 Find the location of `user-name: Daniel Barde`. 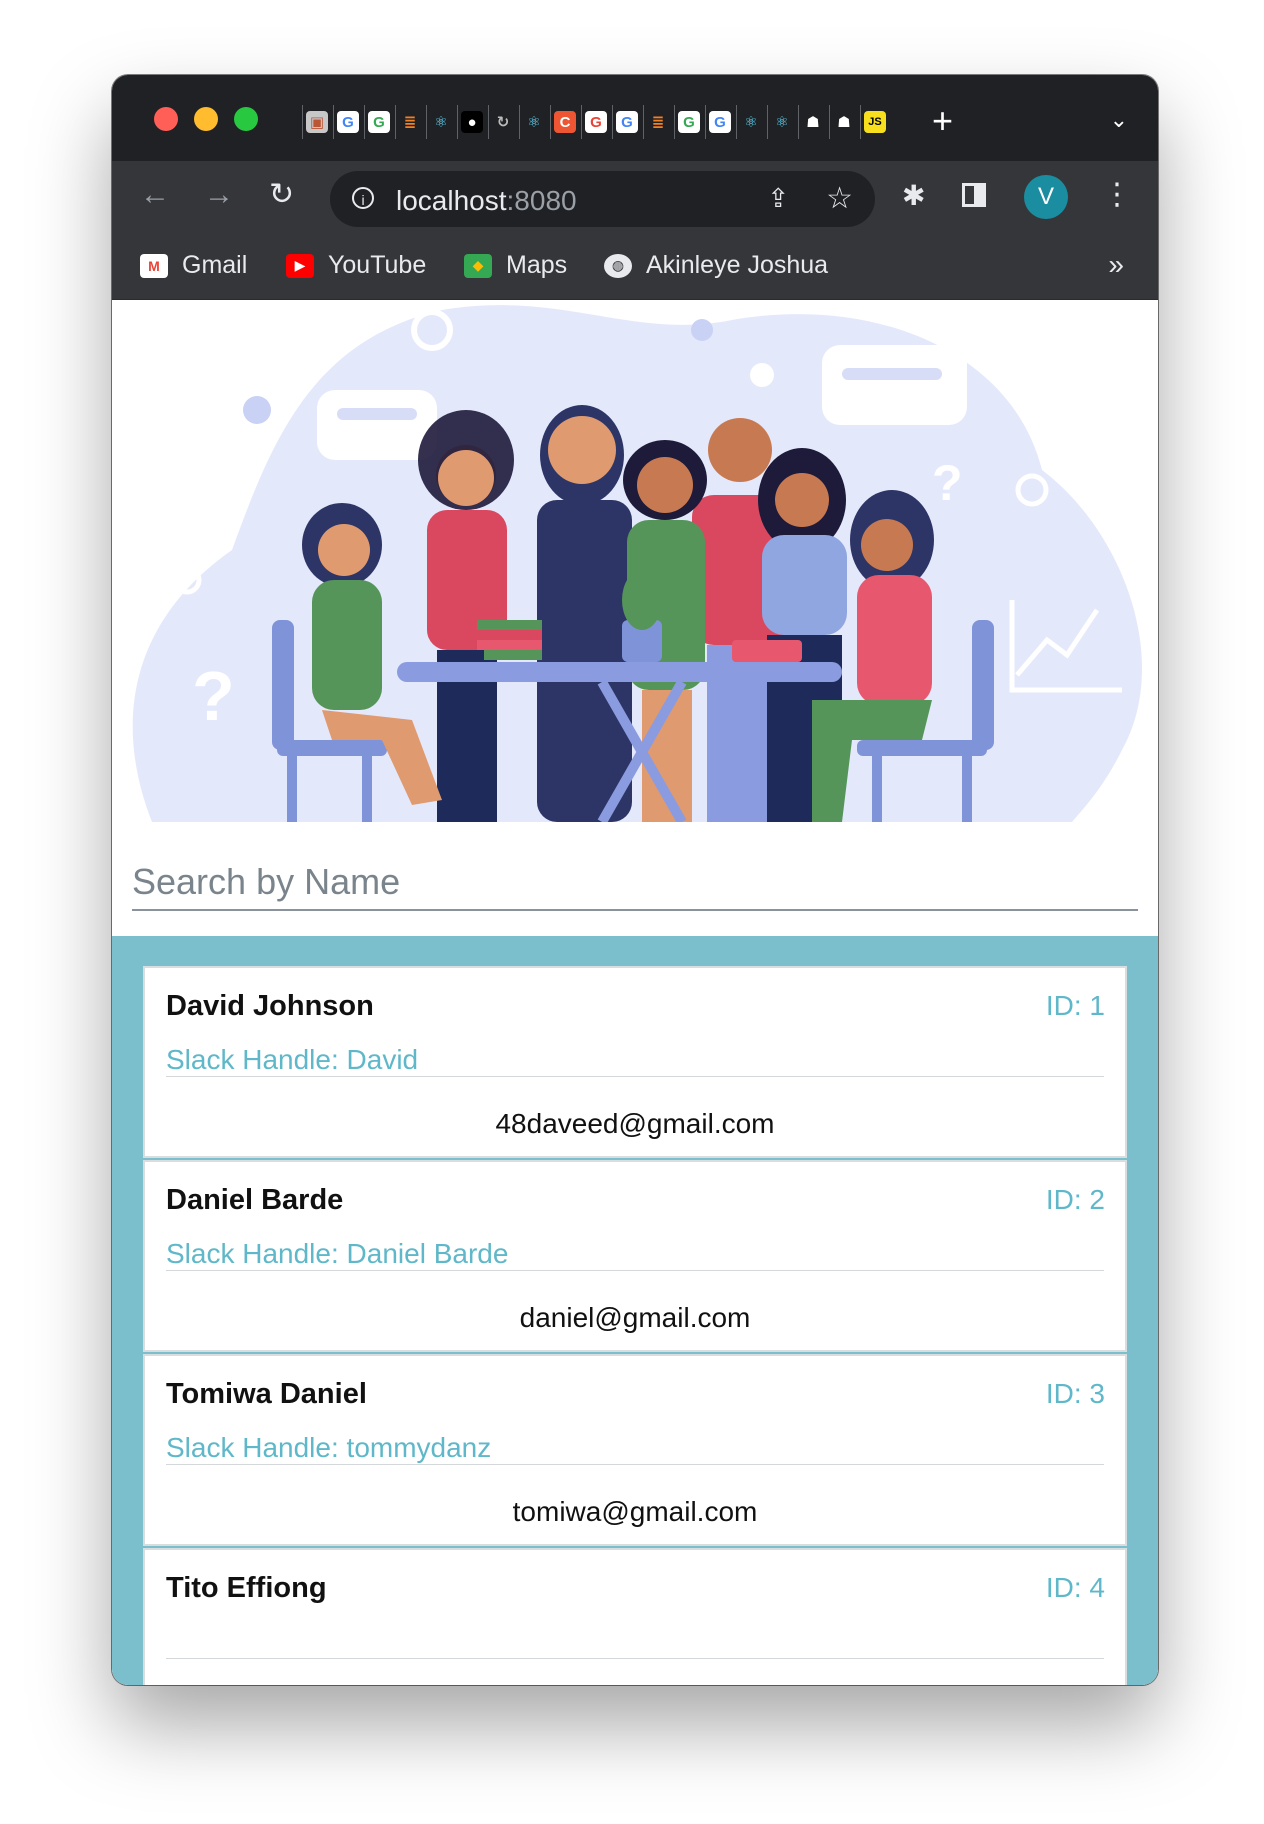

user-name: Daniel Barde is located at coordinates (255, 1200).